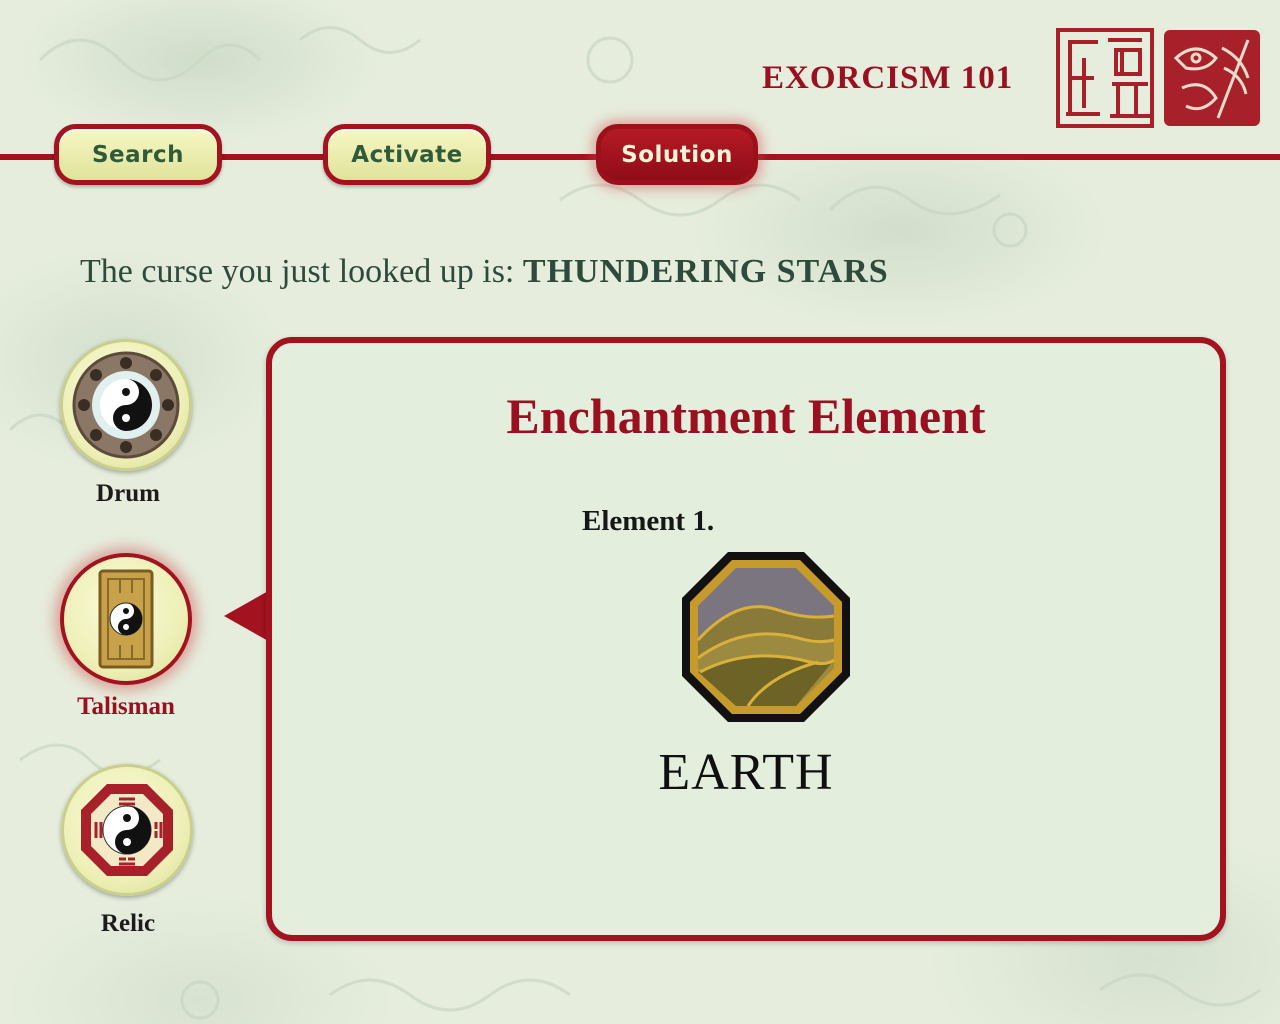 Image resolution: width=1280 pixels, height=1024 pixels. What do you see at coordinates (677, 154) in the screenshot?
I see `tab-solution: Solution` at bounding box center [677, 154].